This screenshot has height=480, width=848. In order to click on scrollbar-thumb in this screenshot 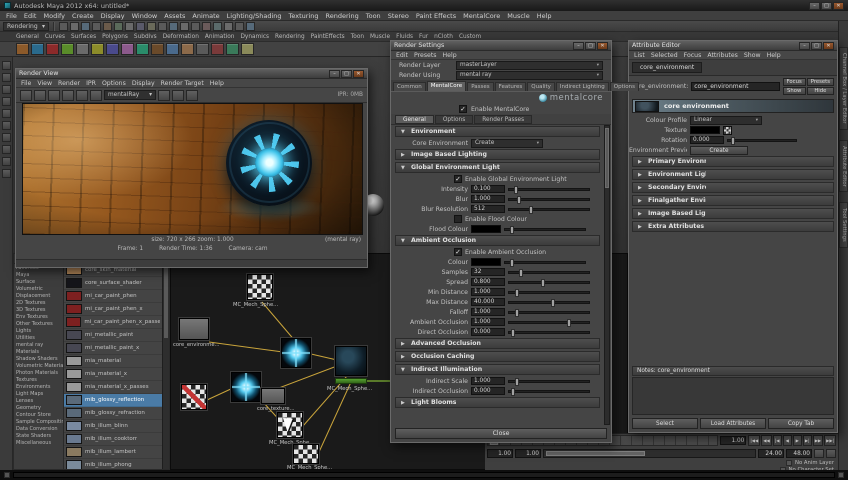, I will do `click(607, 158)`.